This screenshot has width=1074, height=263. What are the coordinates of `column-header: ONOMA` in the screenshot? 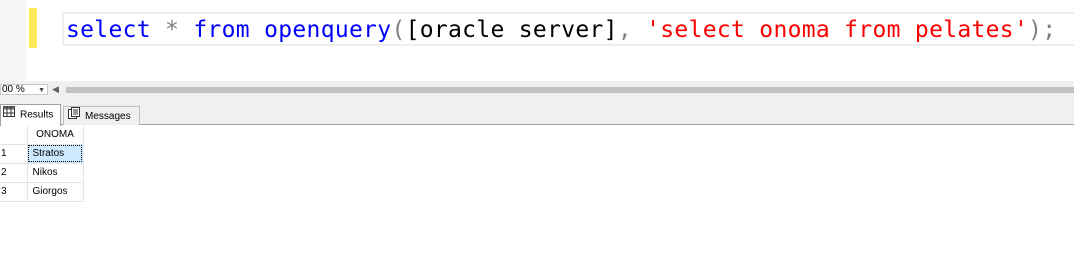 It's located at (55, 135).